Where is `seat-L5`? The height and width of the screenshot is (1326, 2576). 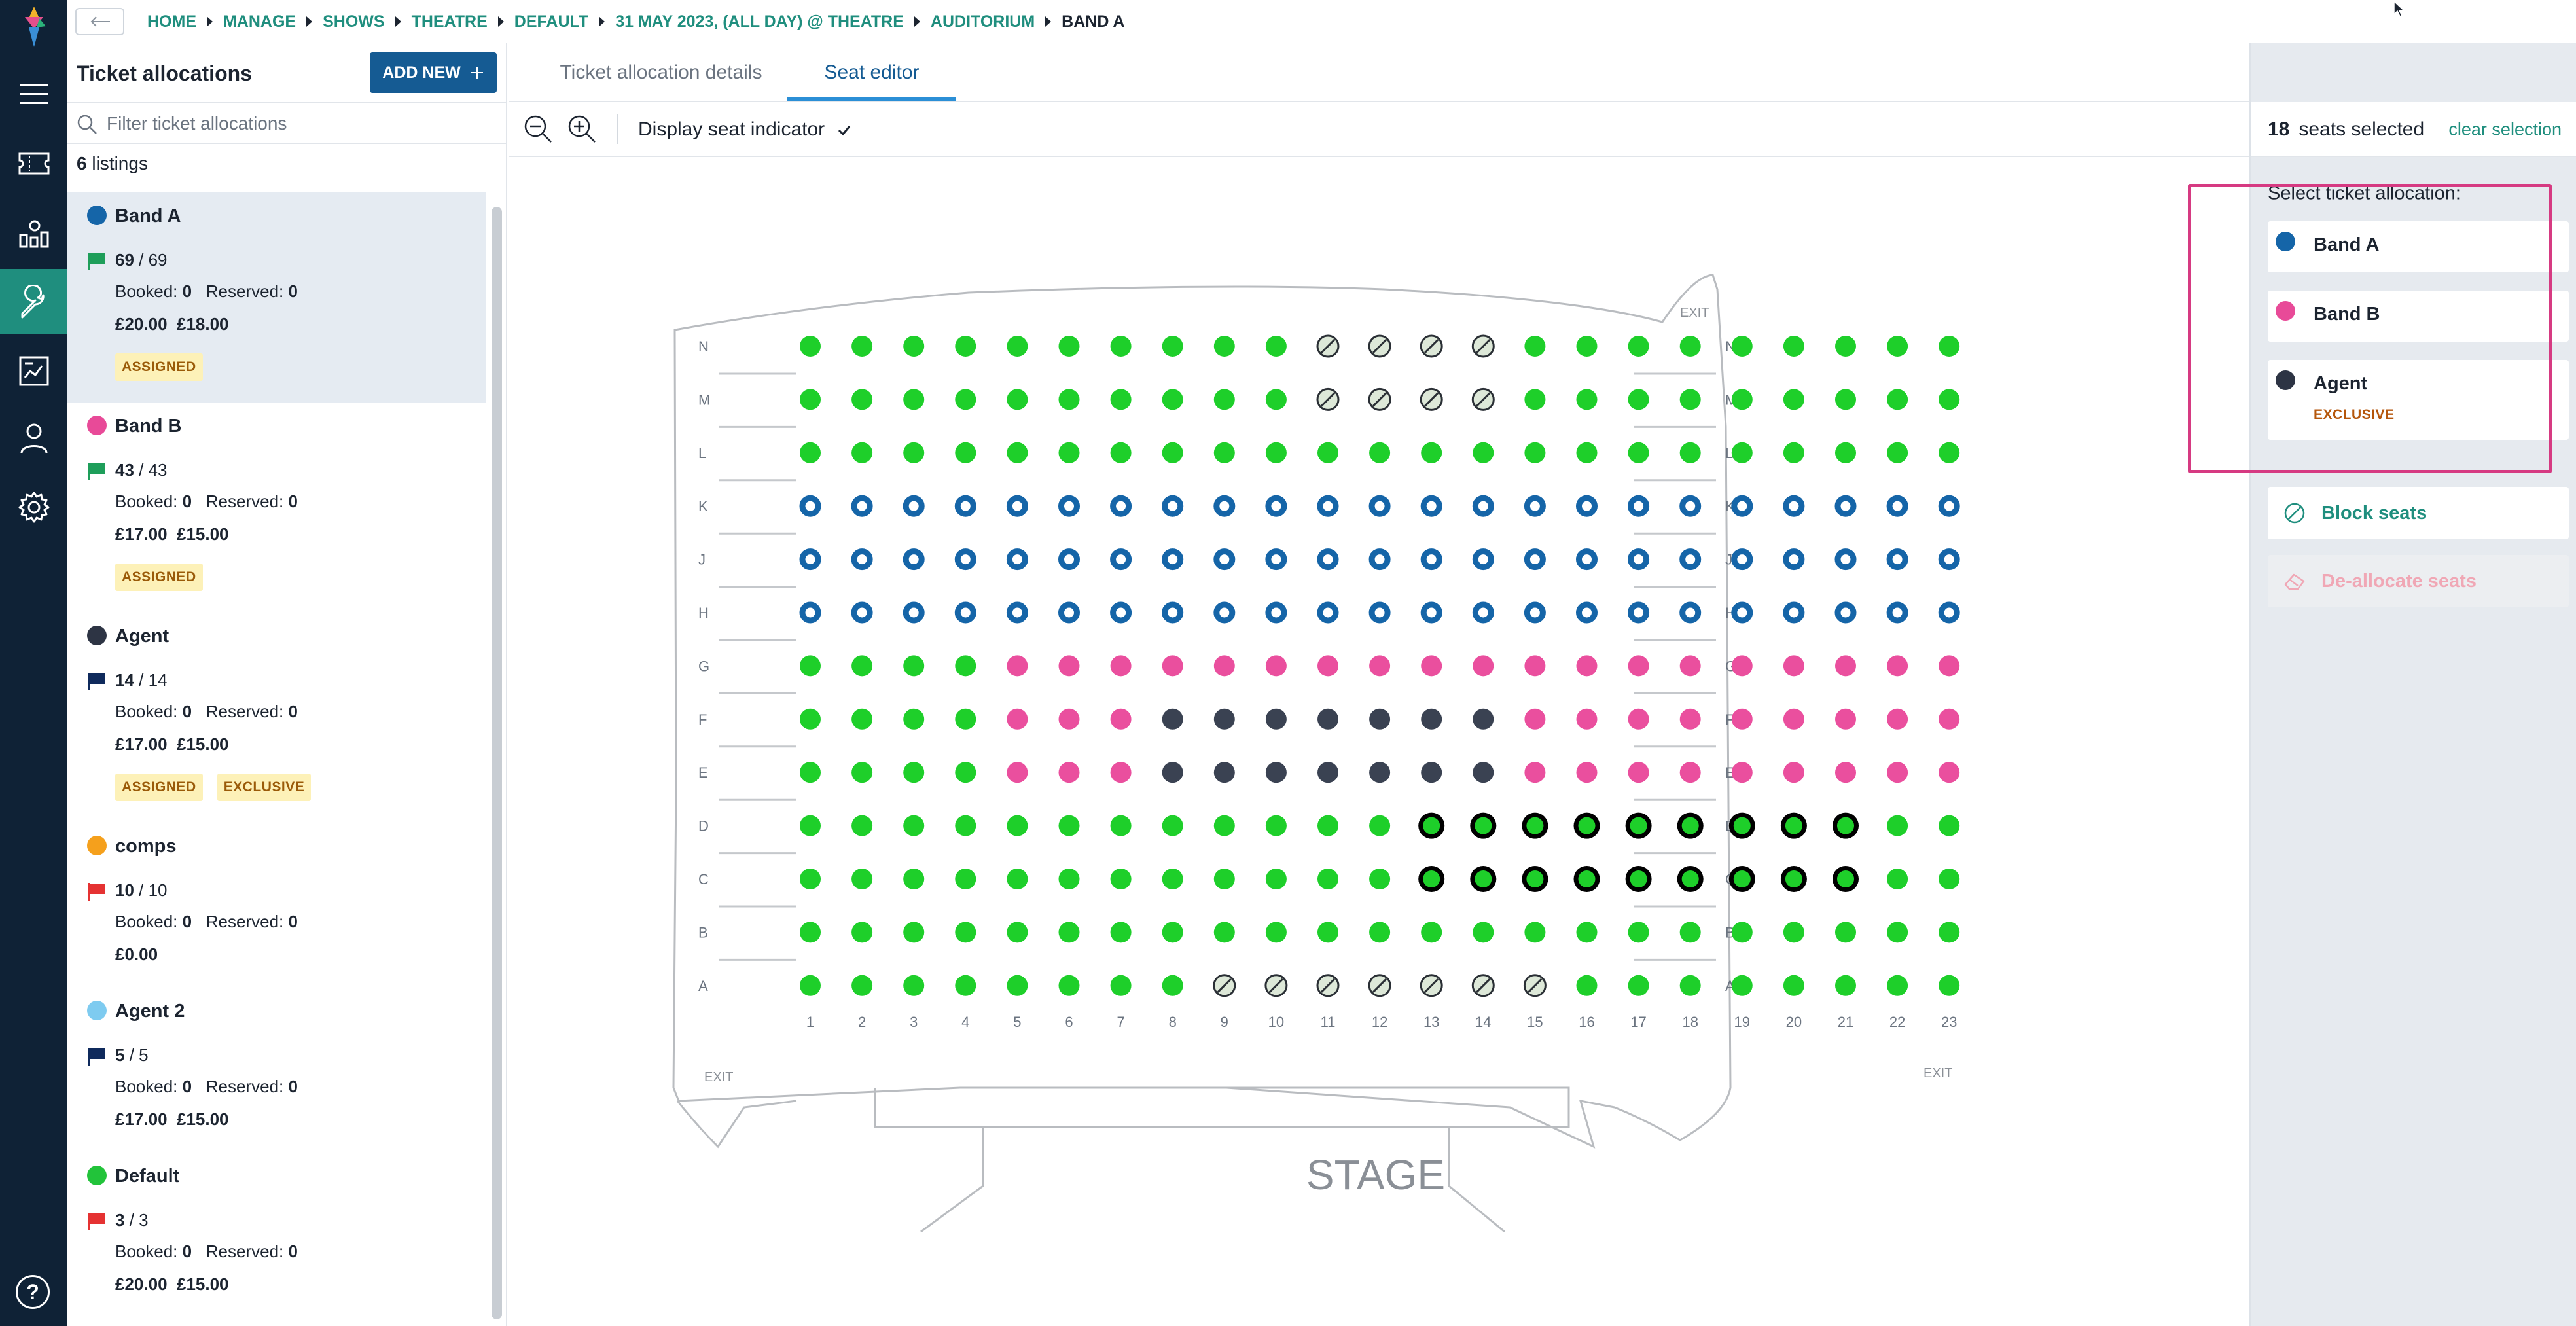 seat-L5 is located at coordinates (1017, 452).